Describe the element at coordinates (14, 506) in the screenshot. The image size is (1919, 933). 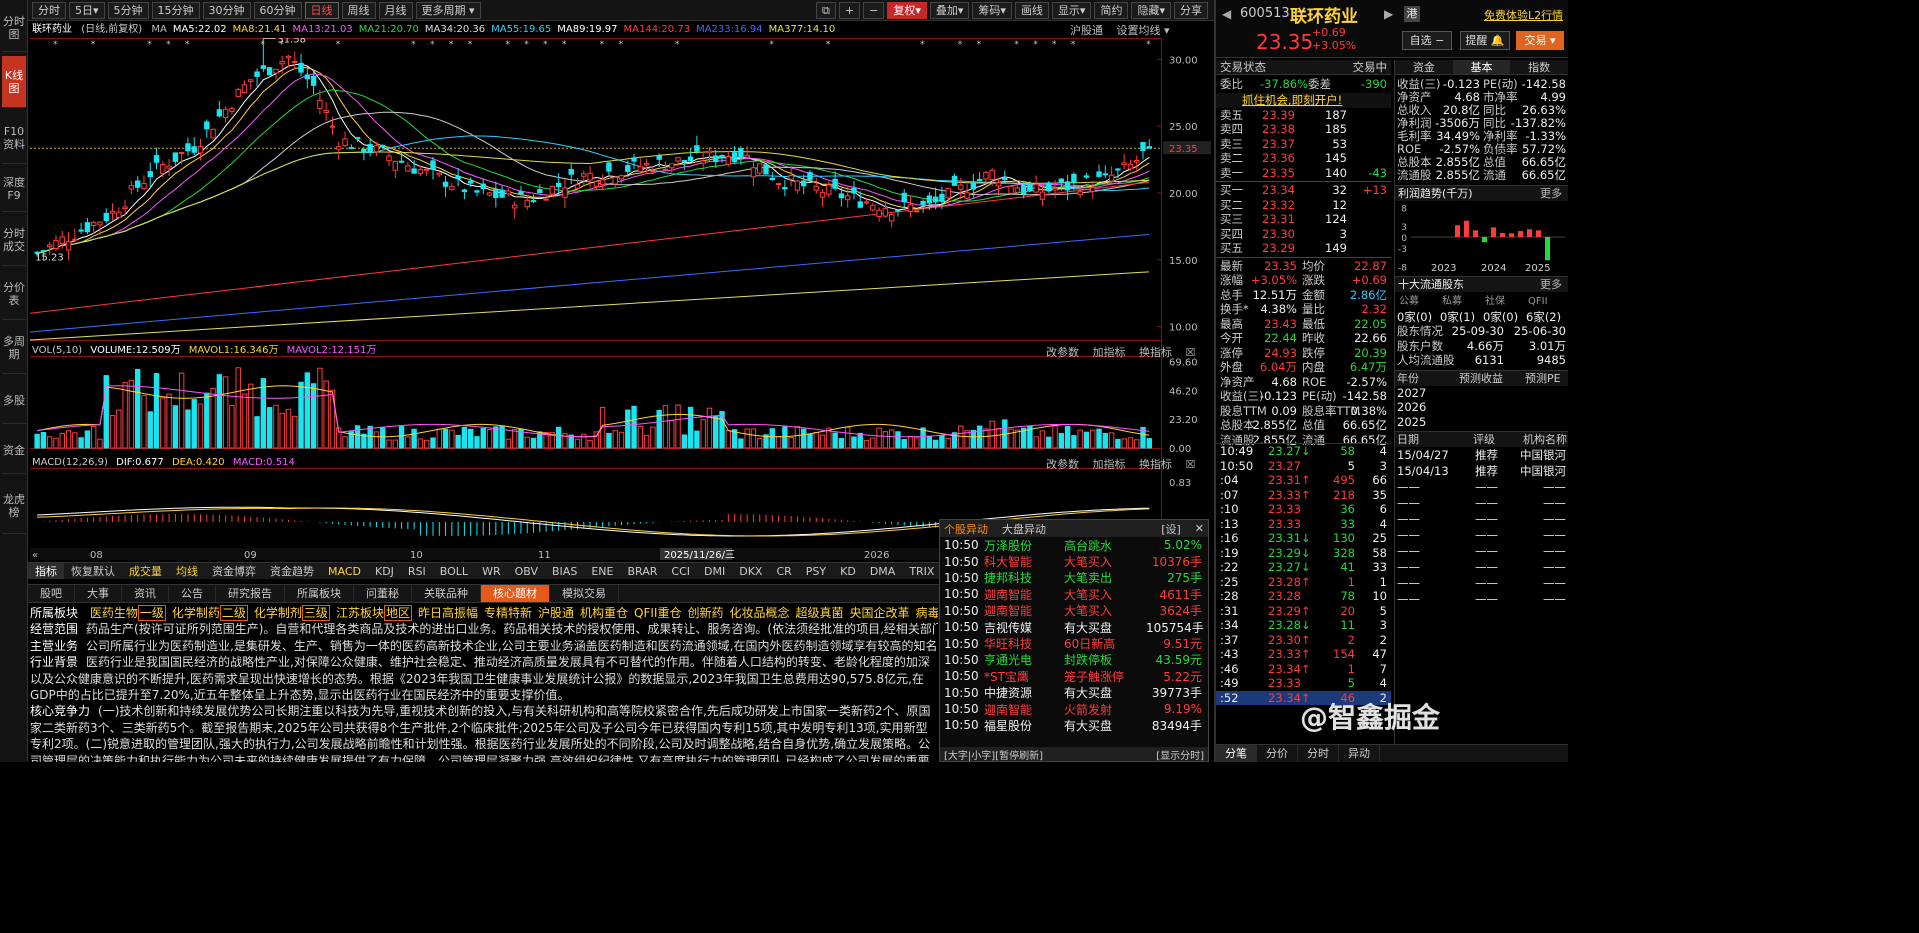
I see `left-tab-9: 龙虎榜` at that location.